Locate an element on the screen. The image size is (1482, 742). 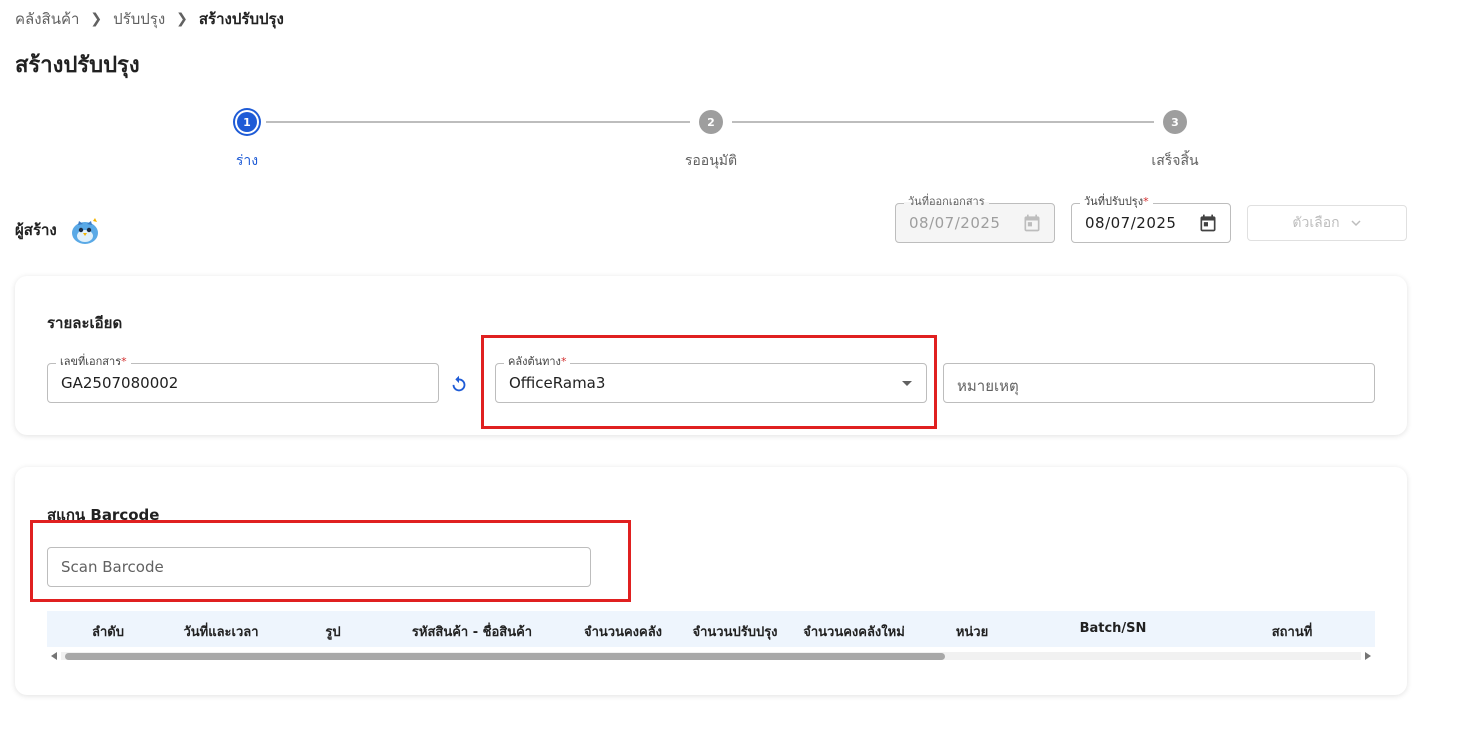
details-title: รายละเอียด is located at coordinates (85, 323).